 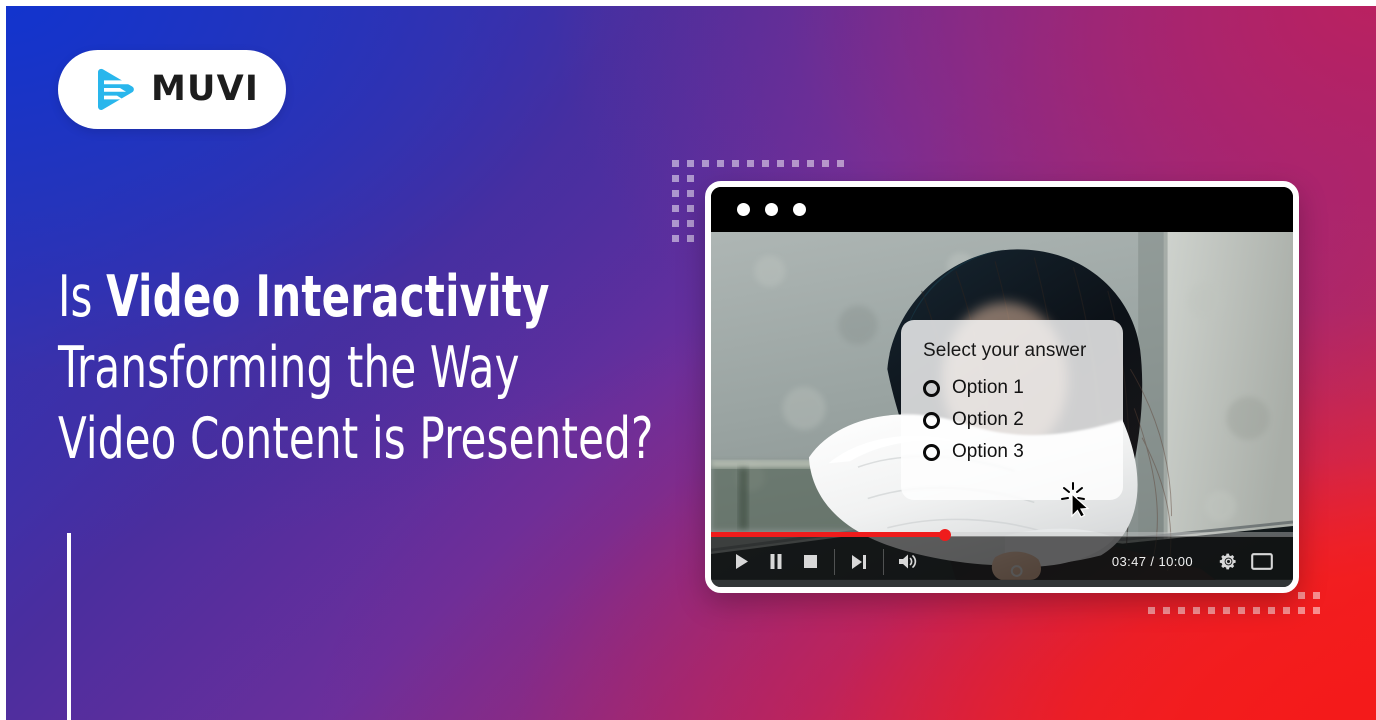 What do you see at coordinates (1002, 557) in the screenshot?
I see `player-control-bar: 03:47 / 10:00` at bounding box center [1002, 557].